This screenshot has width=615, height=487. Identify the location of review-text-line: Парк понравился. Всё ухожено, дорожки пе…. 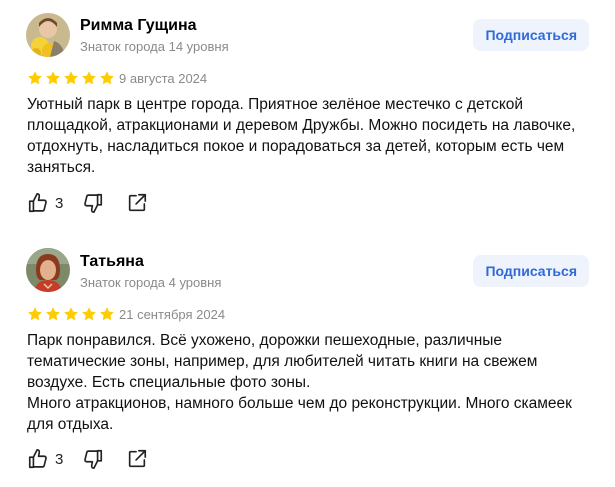
(282, 361).